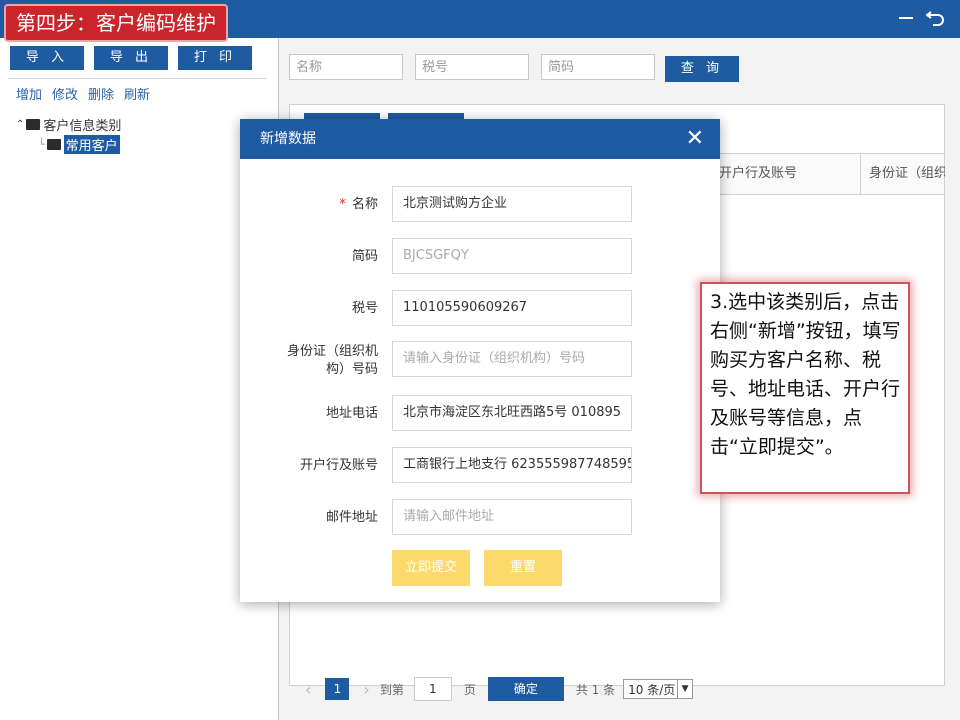  Describe the element at coordinates (391, 689) in the screenshot. I see `goto-label: 到第` at that location.